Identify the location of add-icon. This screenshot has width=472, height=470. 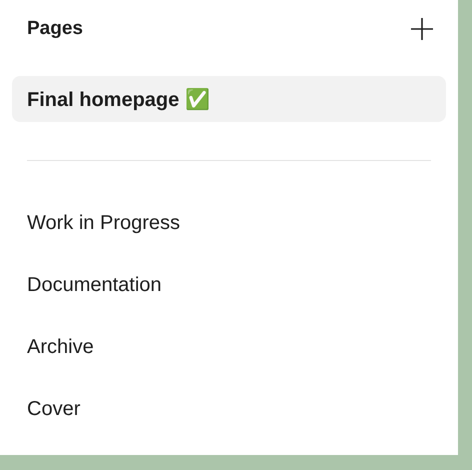
(422, 29).